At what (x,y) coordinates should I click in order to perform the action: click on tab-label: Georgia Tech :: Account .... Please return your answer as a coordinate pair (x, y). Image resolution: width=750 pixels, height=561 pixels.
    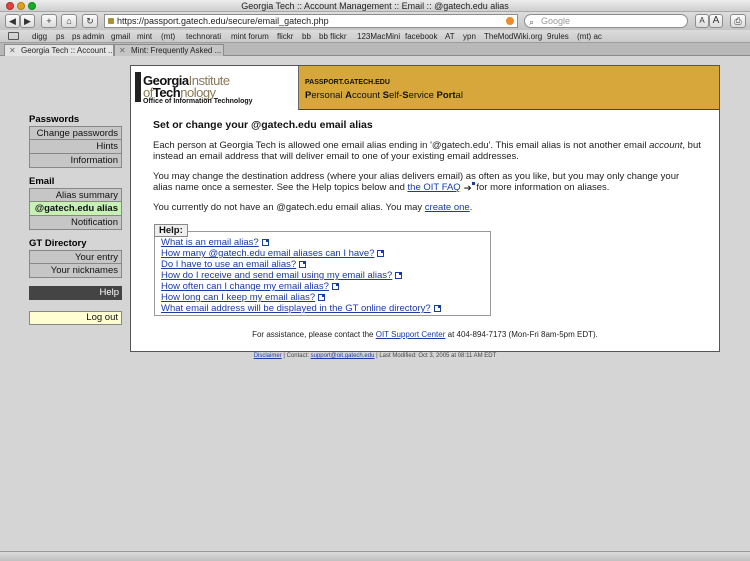
    Looking at the image, I should click on (67, 50).